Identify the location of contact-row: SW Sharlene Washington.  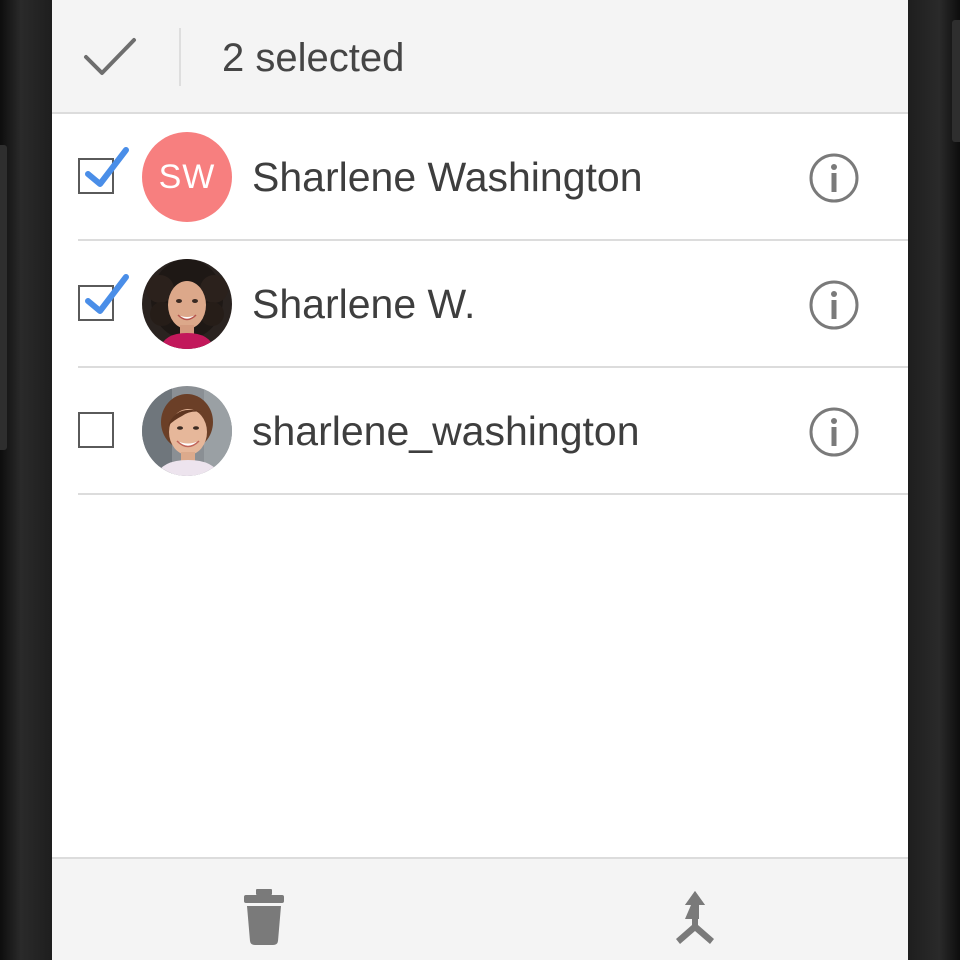
(480, 177).